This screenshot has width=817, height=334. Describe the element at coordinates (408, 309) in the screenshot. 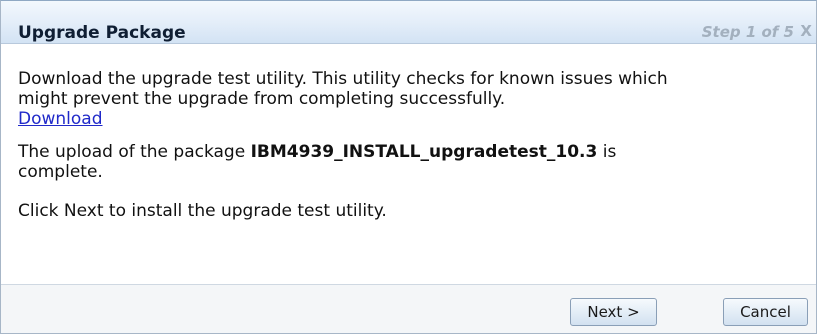

I see `dialog-footer: Next > Cancel` at that location.